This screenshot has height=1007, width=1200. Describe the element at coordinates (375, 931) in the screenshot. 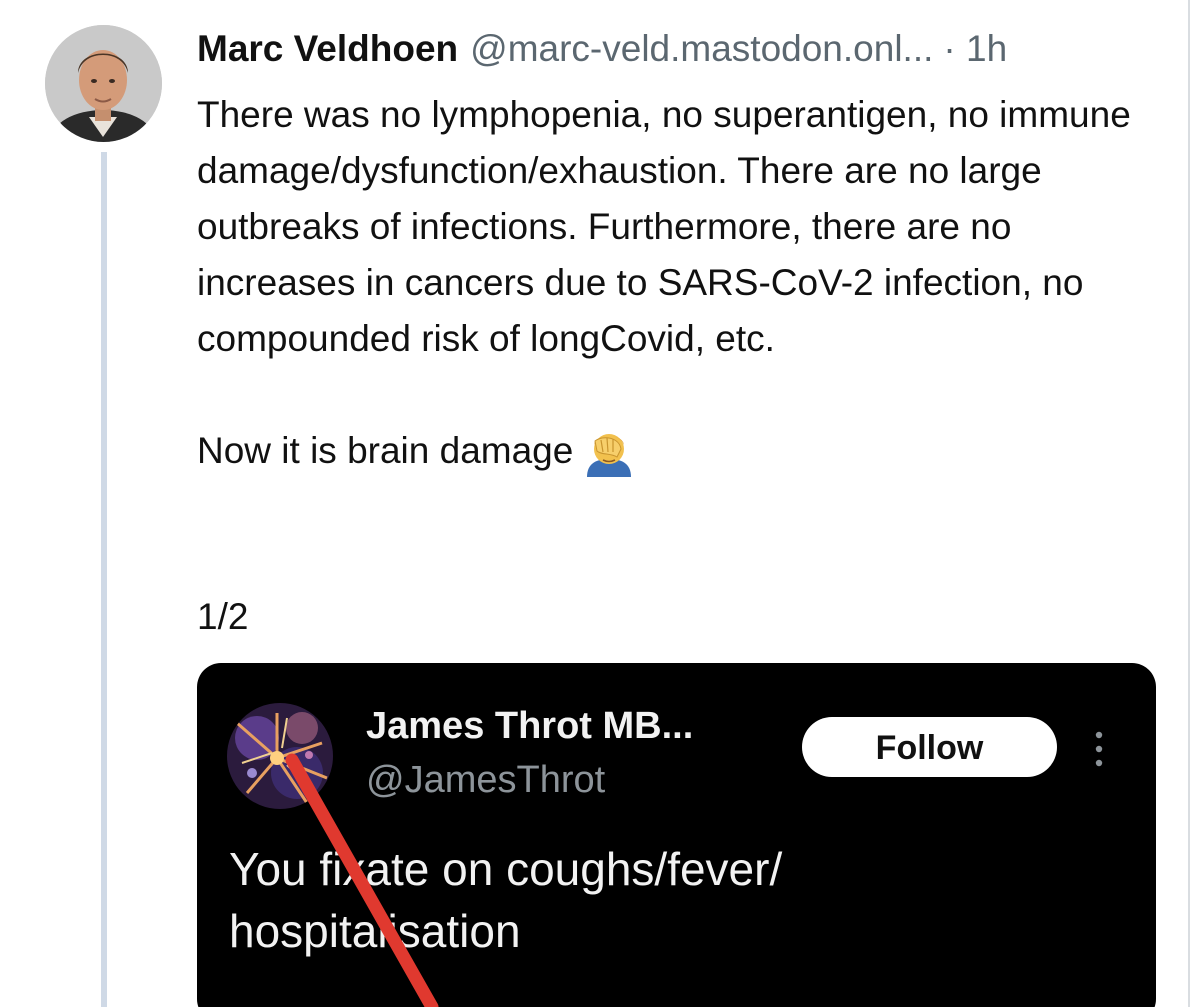

I see `embed-text-line-2: hospitalisation` at that location.